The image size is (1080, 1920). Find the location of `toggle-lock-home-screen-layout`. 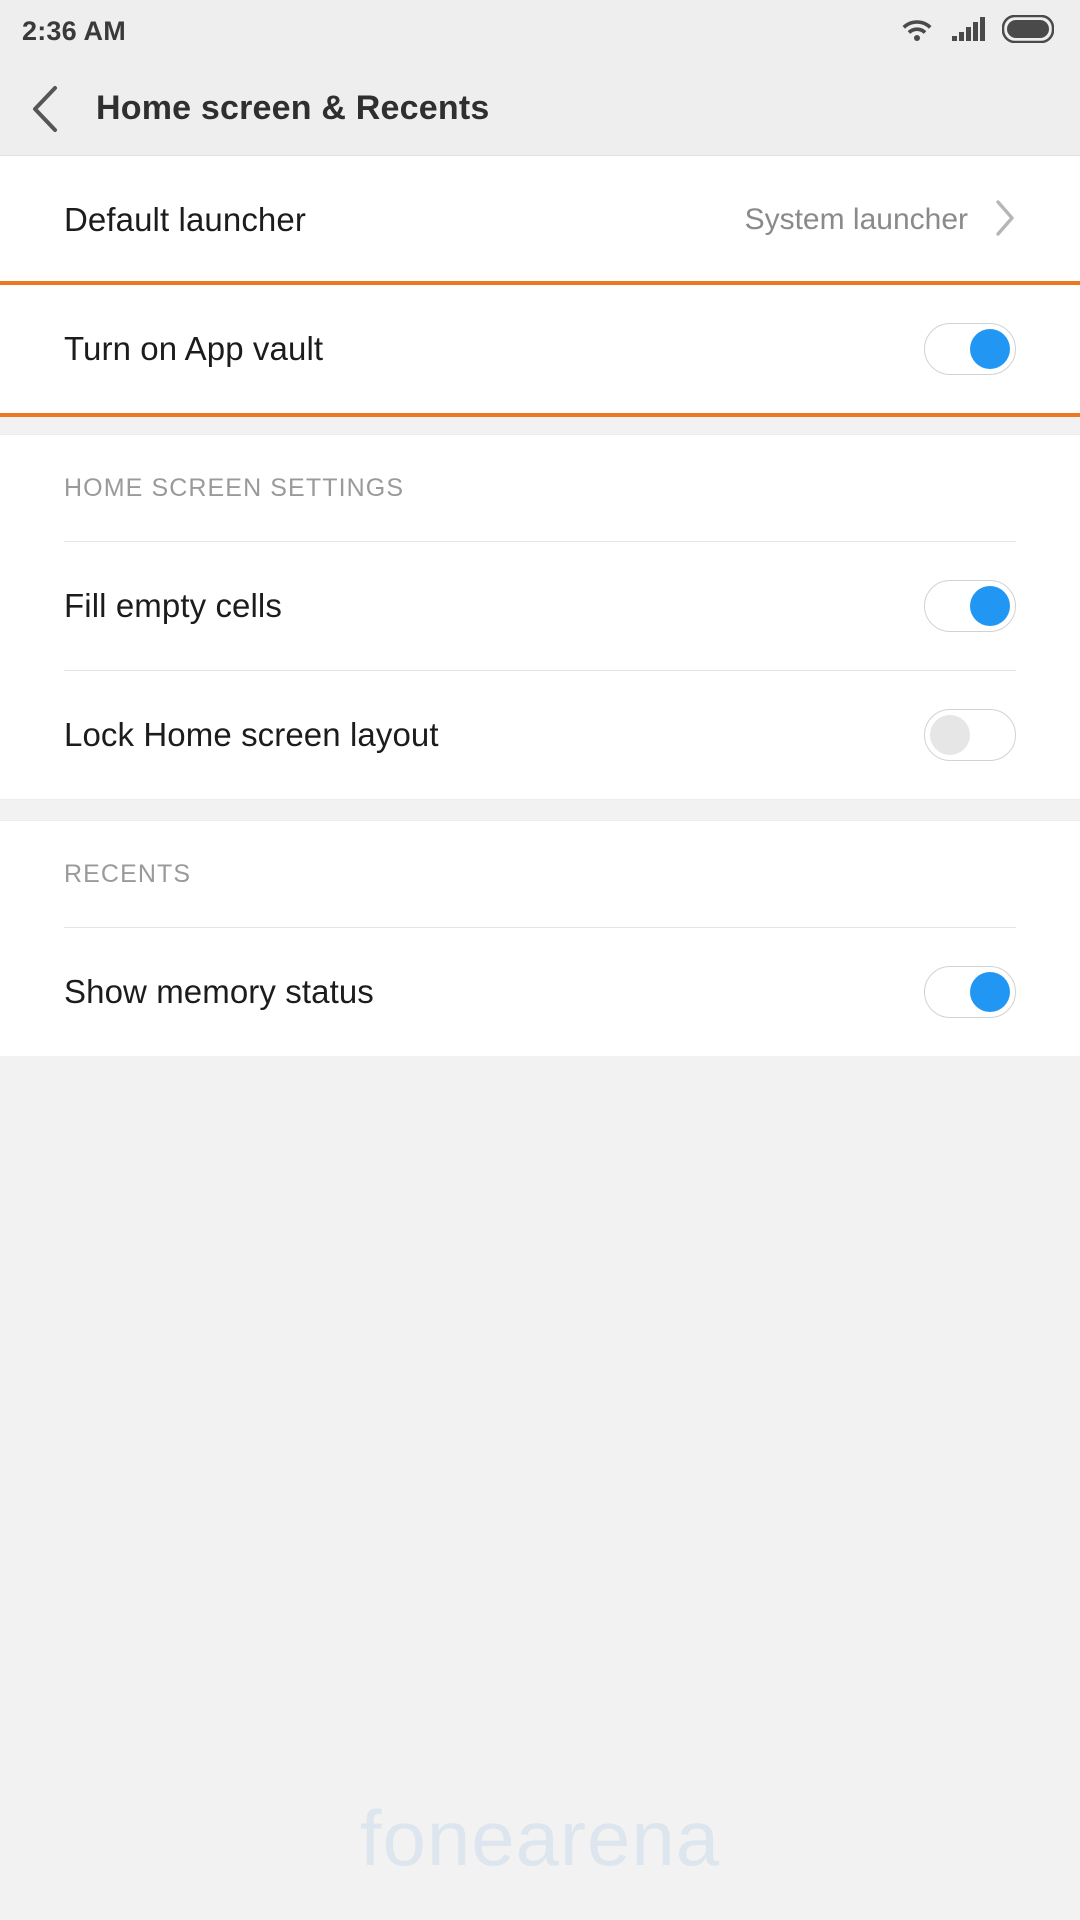

toggle-lock-home-screen-layout is located at coordinates (970, 735).